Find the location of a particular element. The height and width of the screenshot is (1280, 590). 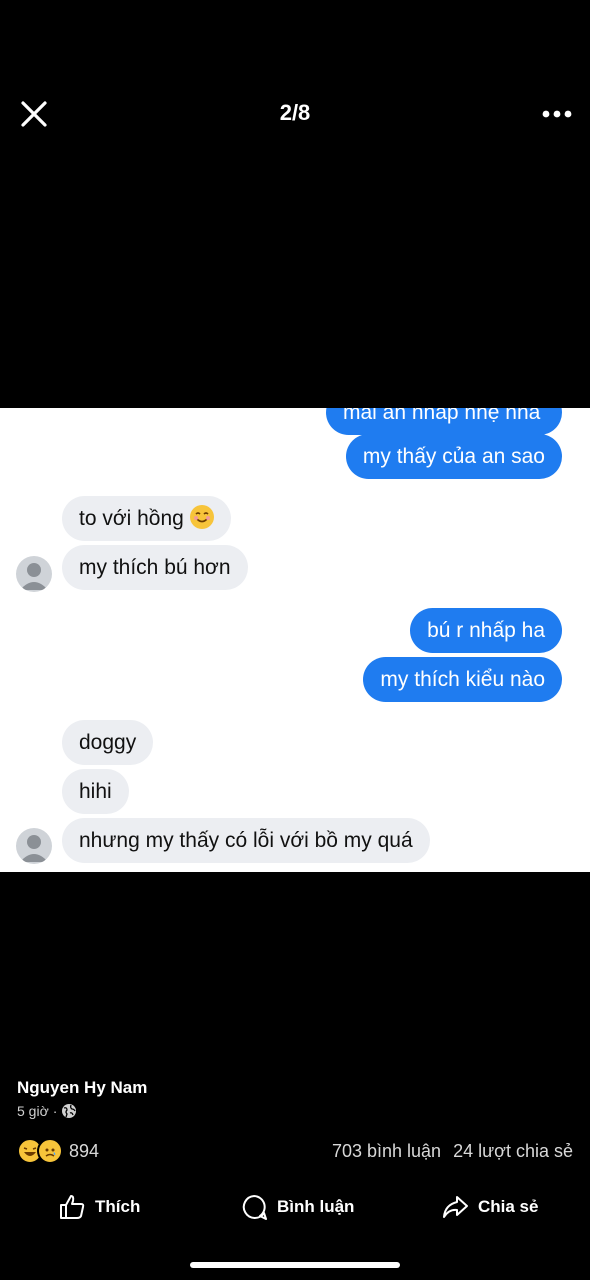

post-author: Nguyen Hy Nam is located at coordinates (82, 1088).